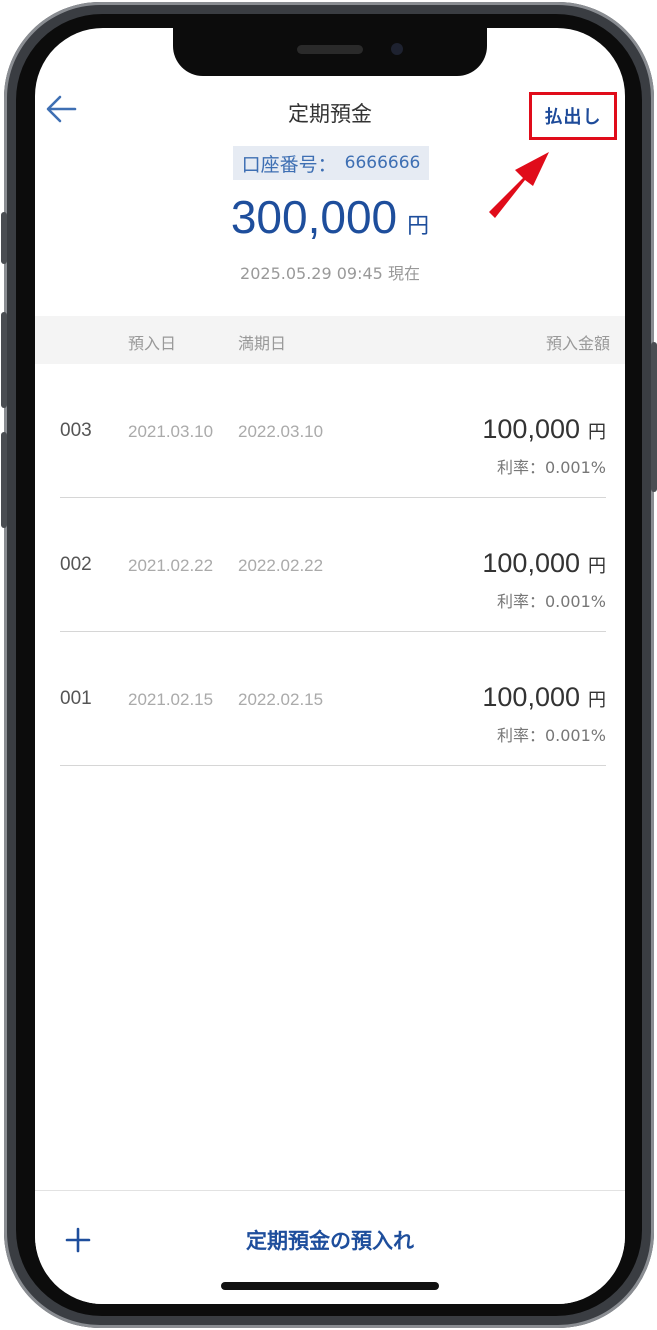  I want to click on plus-icon, so click(78, 1240).